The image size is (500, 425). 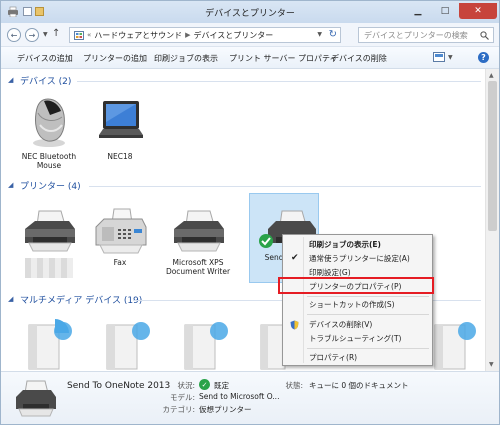 What do you see at coordinates (491, 364) in the screenshot?
I see `scroll-down-icon: ▼` at bounding box center [491, 364].